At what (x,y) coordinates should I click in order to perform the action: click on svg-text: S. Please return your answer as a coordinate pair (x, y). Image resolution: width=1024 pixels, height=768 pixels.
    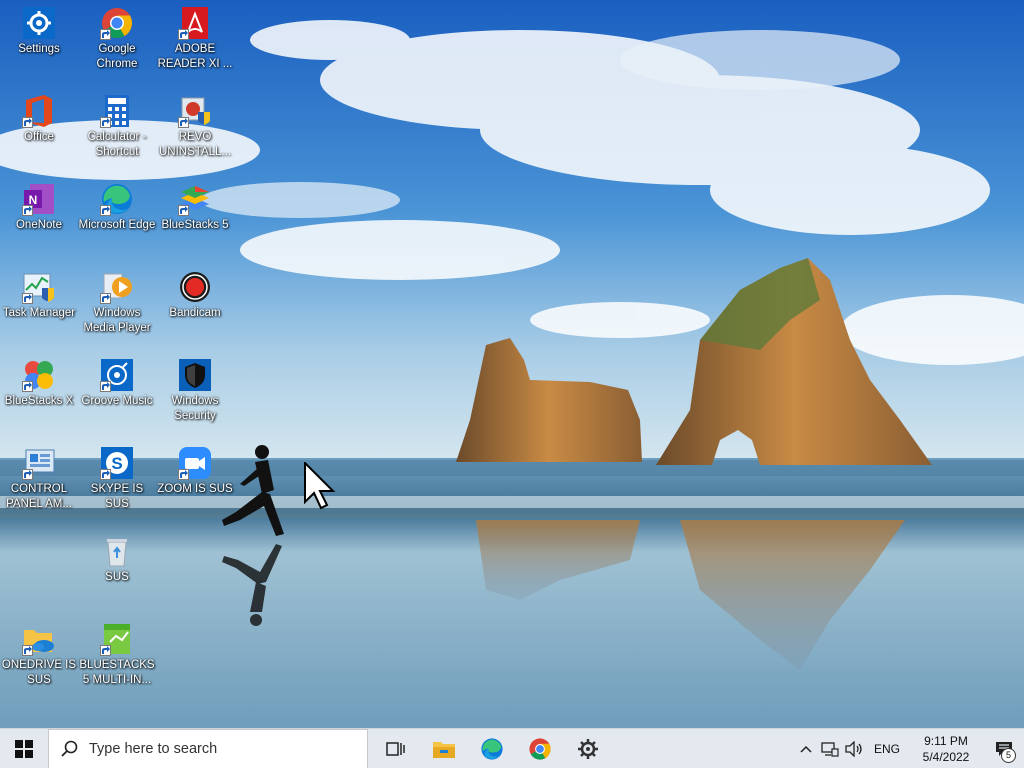
    Looking at the image, I should click on (116, 463).